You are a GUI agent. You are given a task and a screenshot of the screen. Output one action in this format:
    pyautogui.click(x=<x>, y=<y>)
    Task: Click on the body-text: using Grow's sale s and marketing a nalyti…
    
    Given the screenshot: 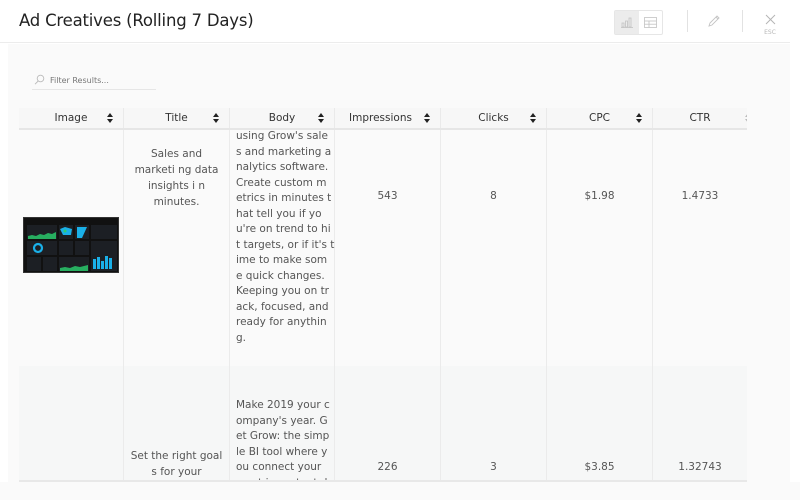 What is the action you would take?
    pyautogui.click(x=285, y=237)
    